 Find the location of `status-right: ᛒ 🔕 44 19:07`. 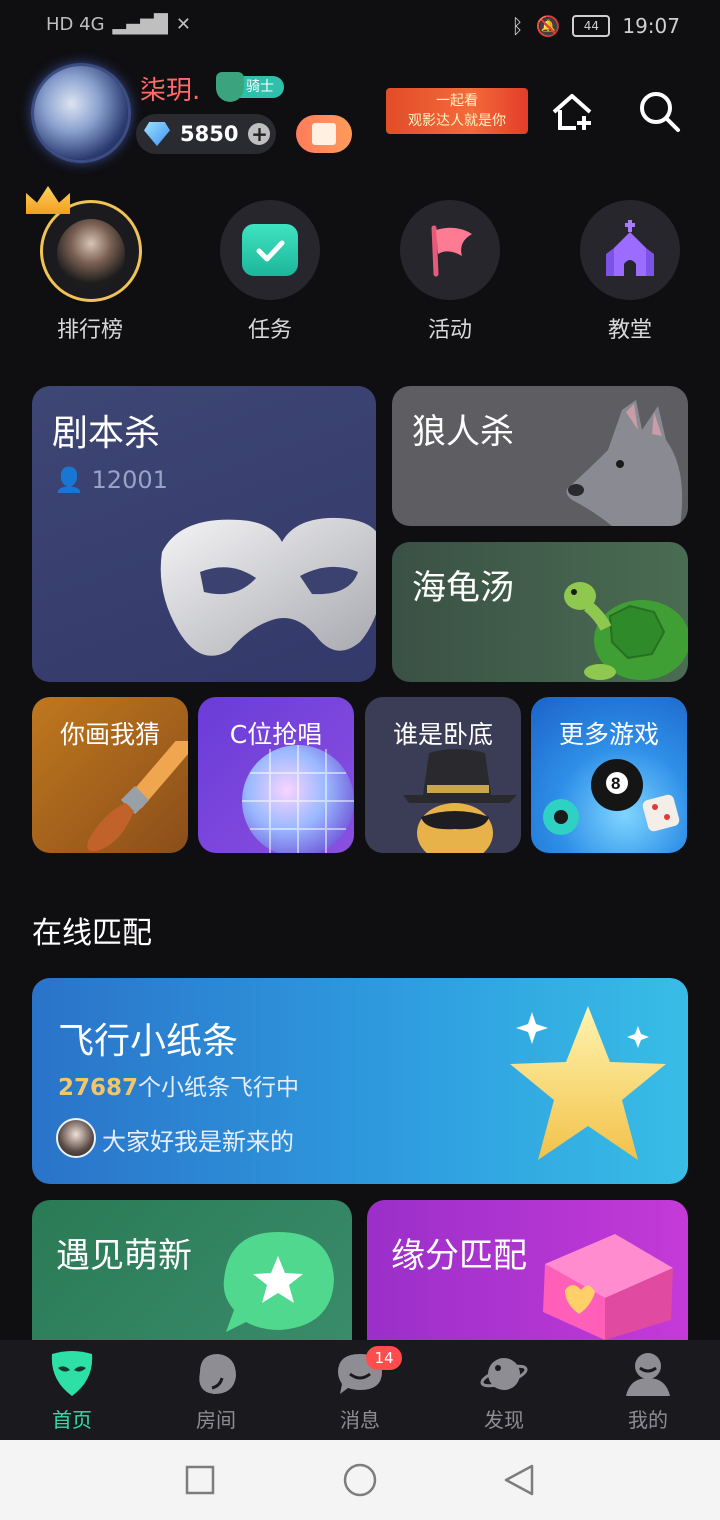

status-right: ᛒ 🔕 44 19:07 is located at coordinates (595, 26).